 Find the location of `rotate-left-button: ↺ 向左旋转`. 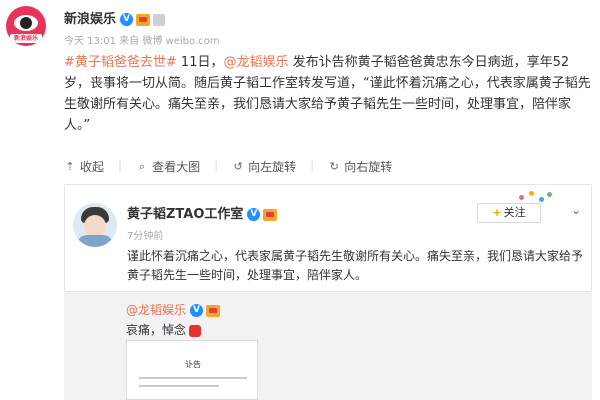

rotate-left-button: ↺ 向左旋转 is located at coordinates (264, 166).